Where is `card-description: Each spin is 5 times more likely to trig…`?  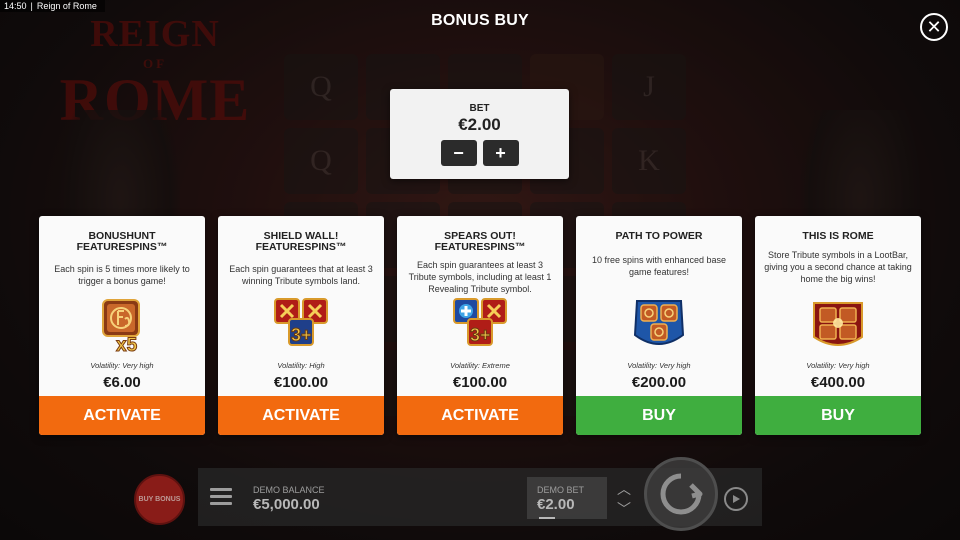
card-description: Each spin is 5 times more likely to trig… is located at coordinates (122, 275).